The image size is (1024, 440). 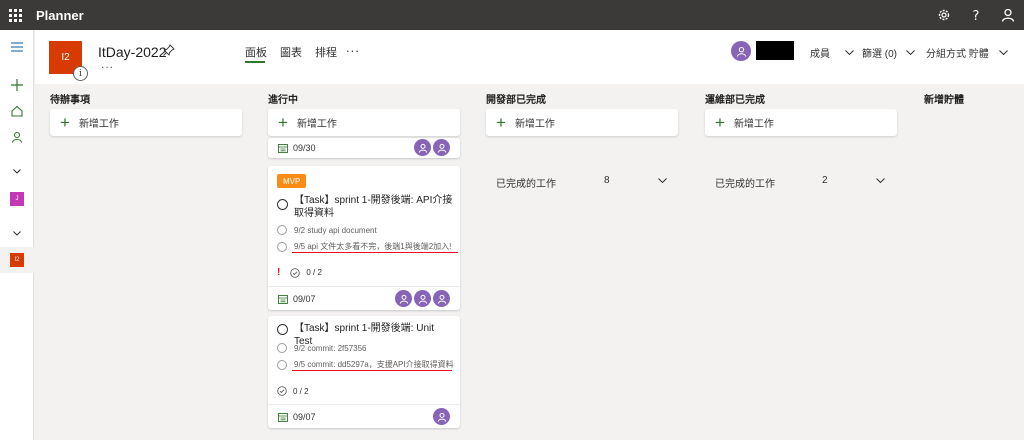 What do you see at coordinates (17, 137) in the screenshot?
I see `my-tasks-icon` at bounding box center [17, 137].